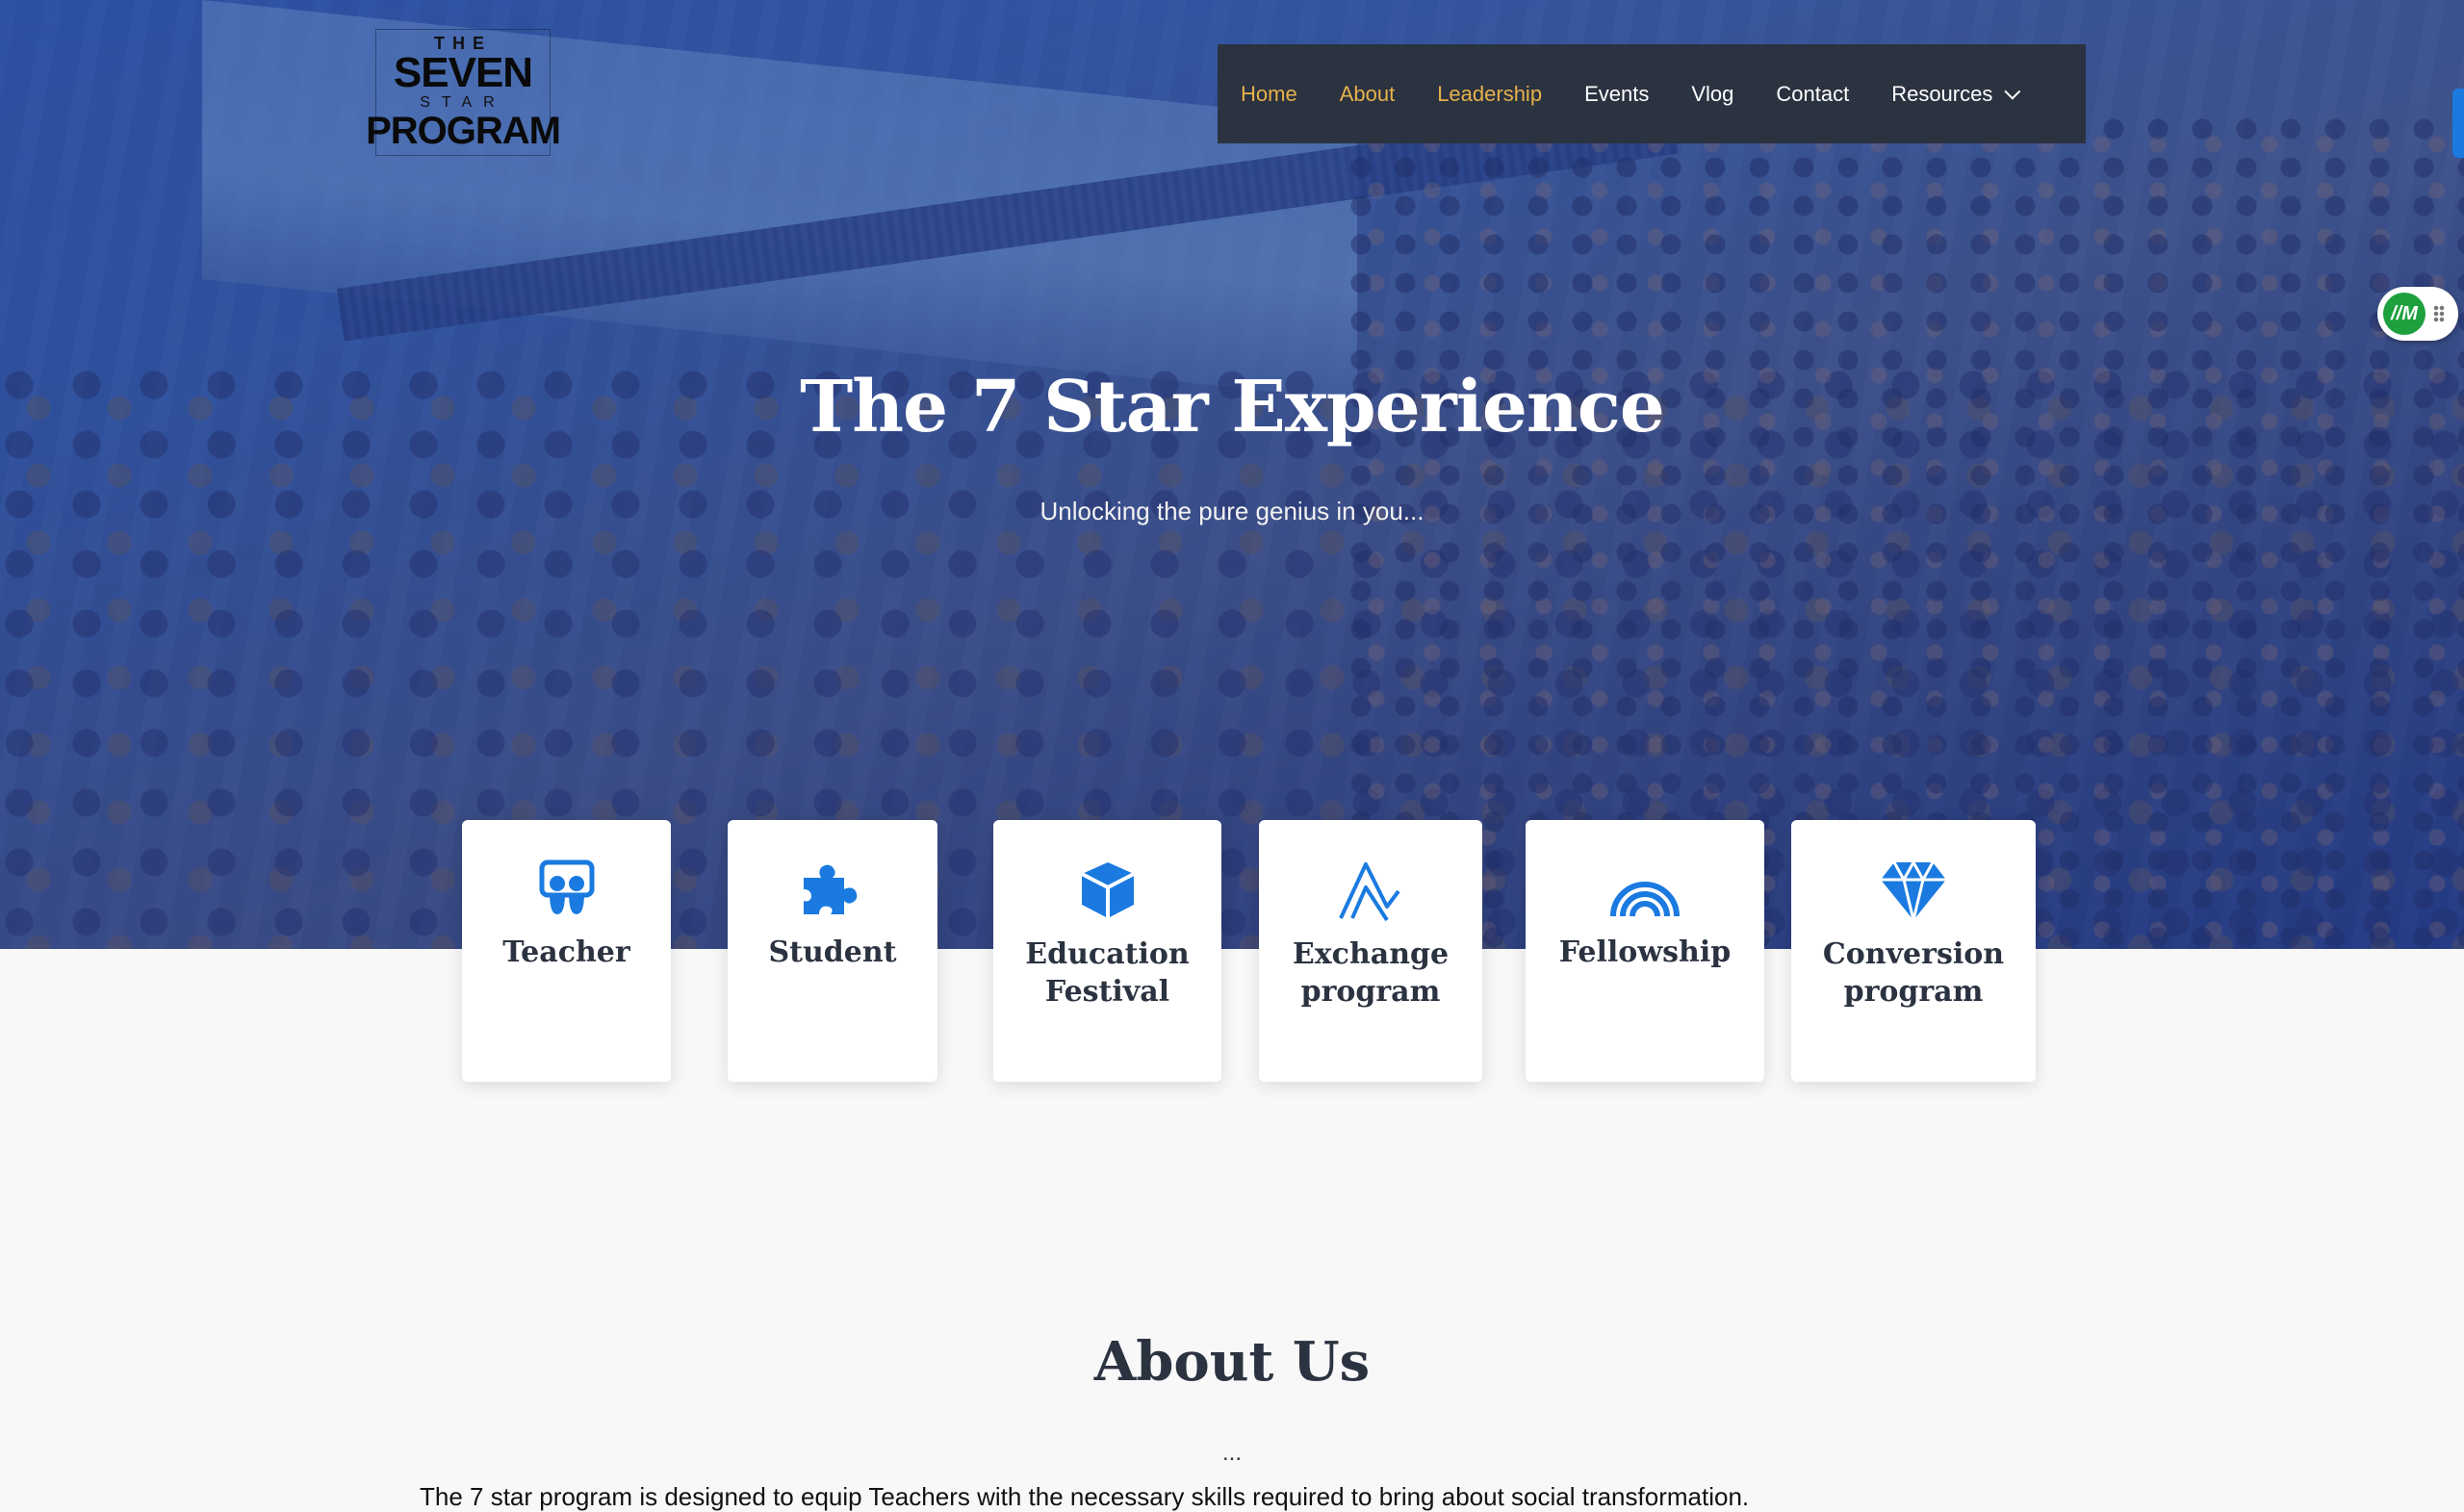 This screenshot has width=2464, height=1512. I want to click on cube-icon, so click(1107, 890).